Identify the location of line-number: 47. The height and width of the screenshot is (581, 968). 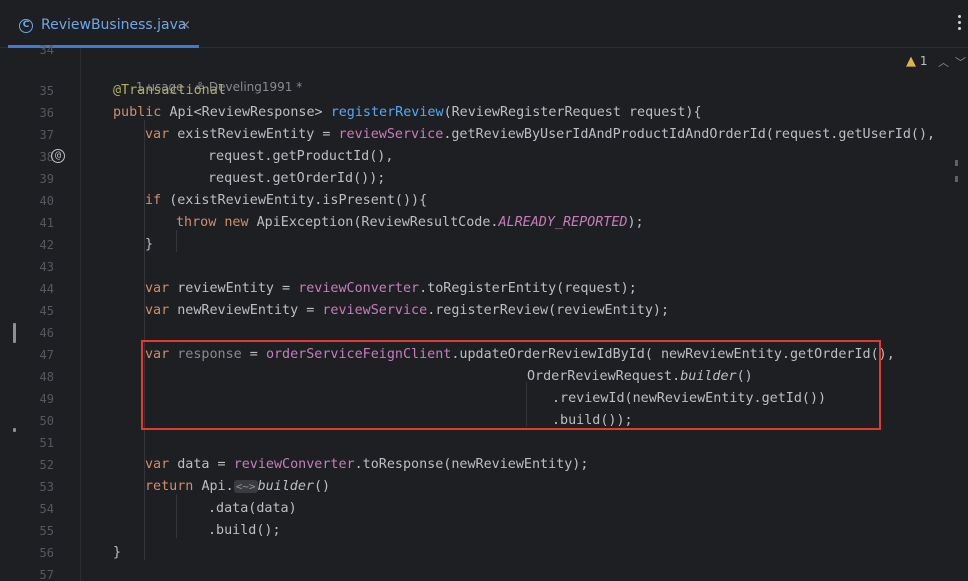
(46, 355).